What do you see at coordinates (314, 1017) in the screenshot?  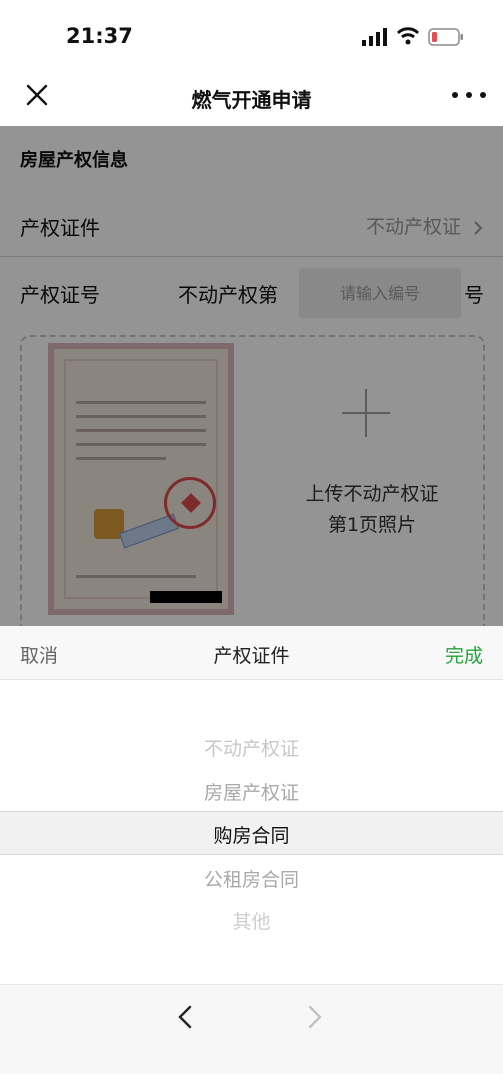 I see `chevron-right-icon` at bounding box center [314, 1017].